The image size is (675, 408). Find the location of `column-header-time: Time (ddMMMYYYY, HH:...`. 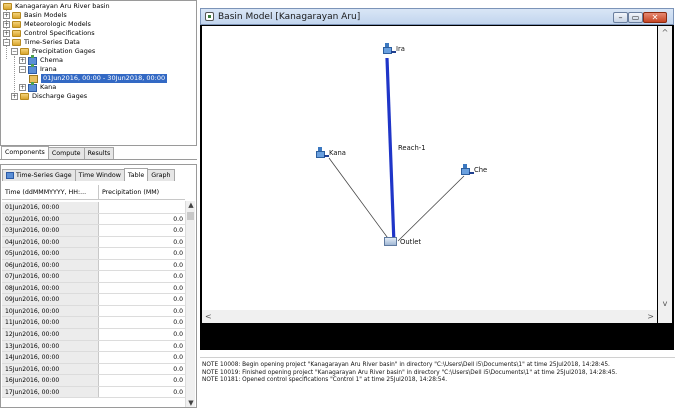

column-header-time: Time (ddMMMYYYY, HH:... is located at coordinates (50, 192).